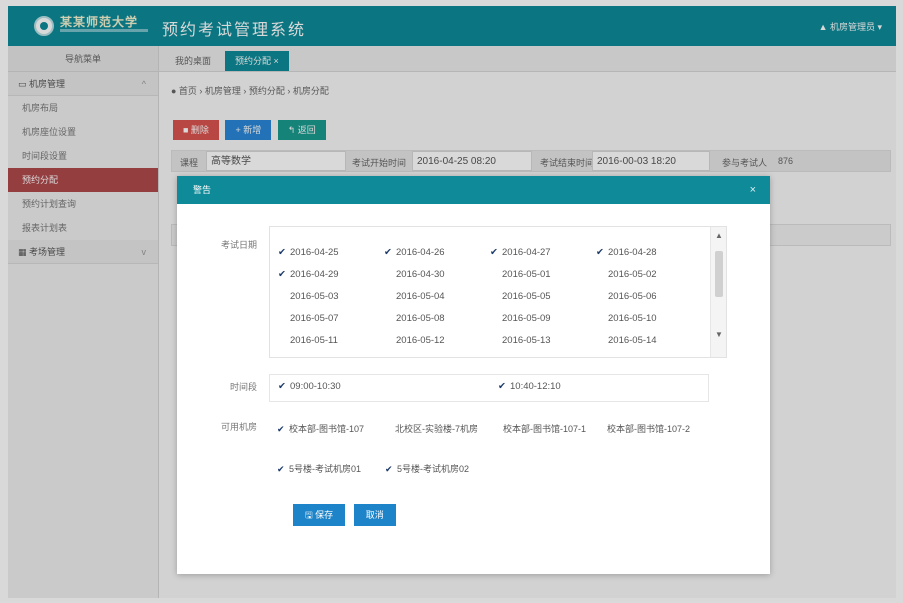 The height and width of the screenshot is (603, 903). I want to click on date-option: 2016-05-03, so click(330, 297).